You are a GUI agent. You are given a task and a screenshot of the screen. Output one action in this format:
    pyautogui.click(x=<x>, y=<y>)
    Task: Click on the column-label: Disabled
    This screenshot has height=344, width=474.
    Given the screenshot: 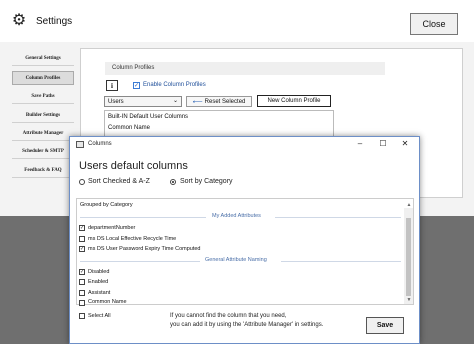 What is the action you would take?
    pyautogui.click(x=99, y=272)
    